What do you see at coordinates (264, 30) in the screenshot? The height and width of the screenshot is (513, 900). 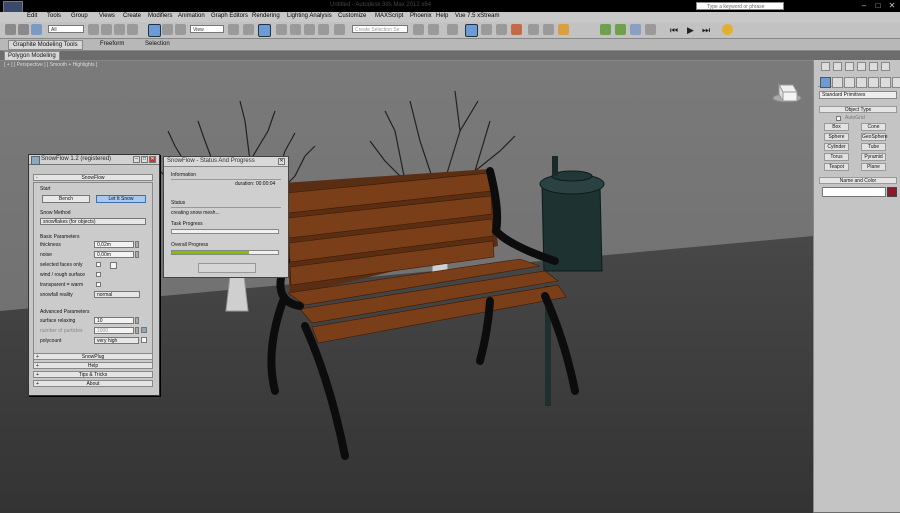 I see `keyboard-shortcut-icon` at bounding box center [264, 30].